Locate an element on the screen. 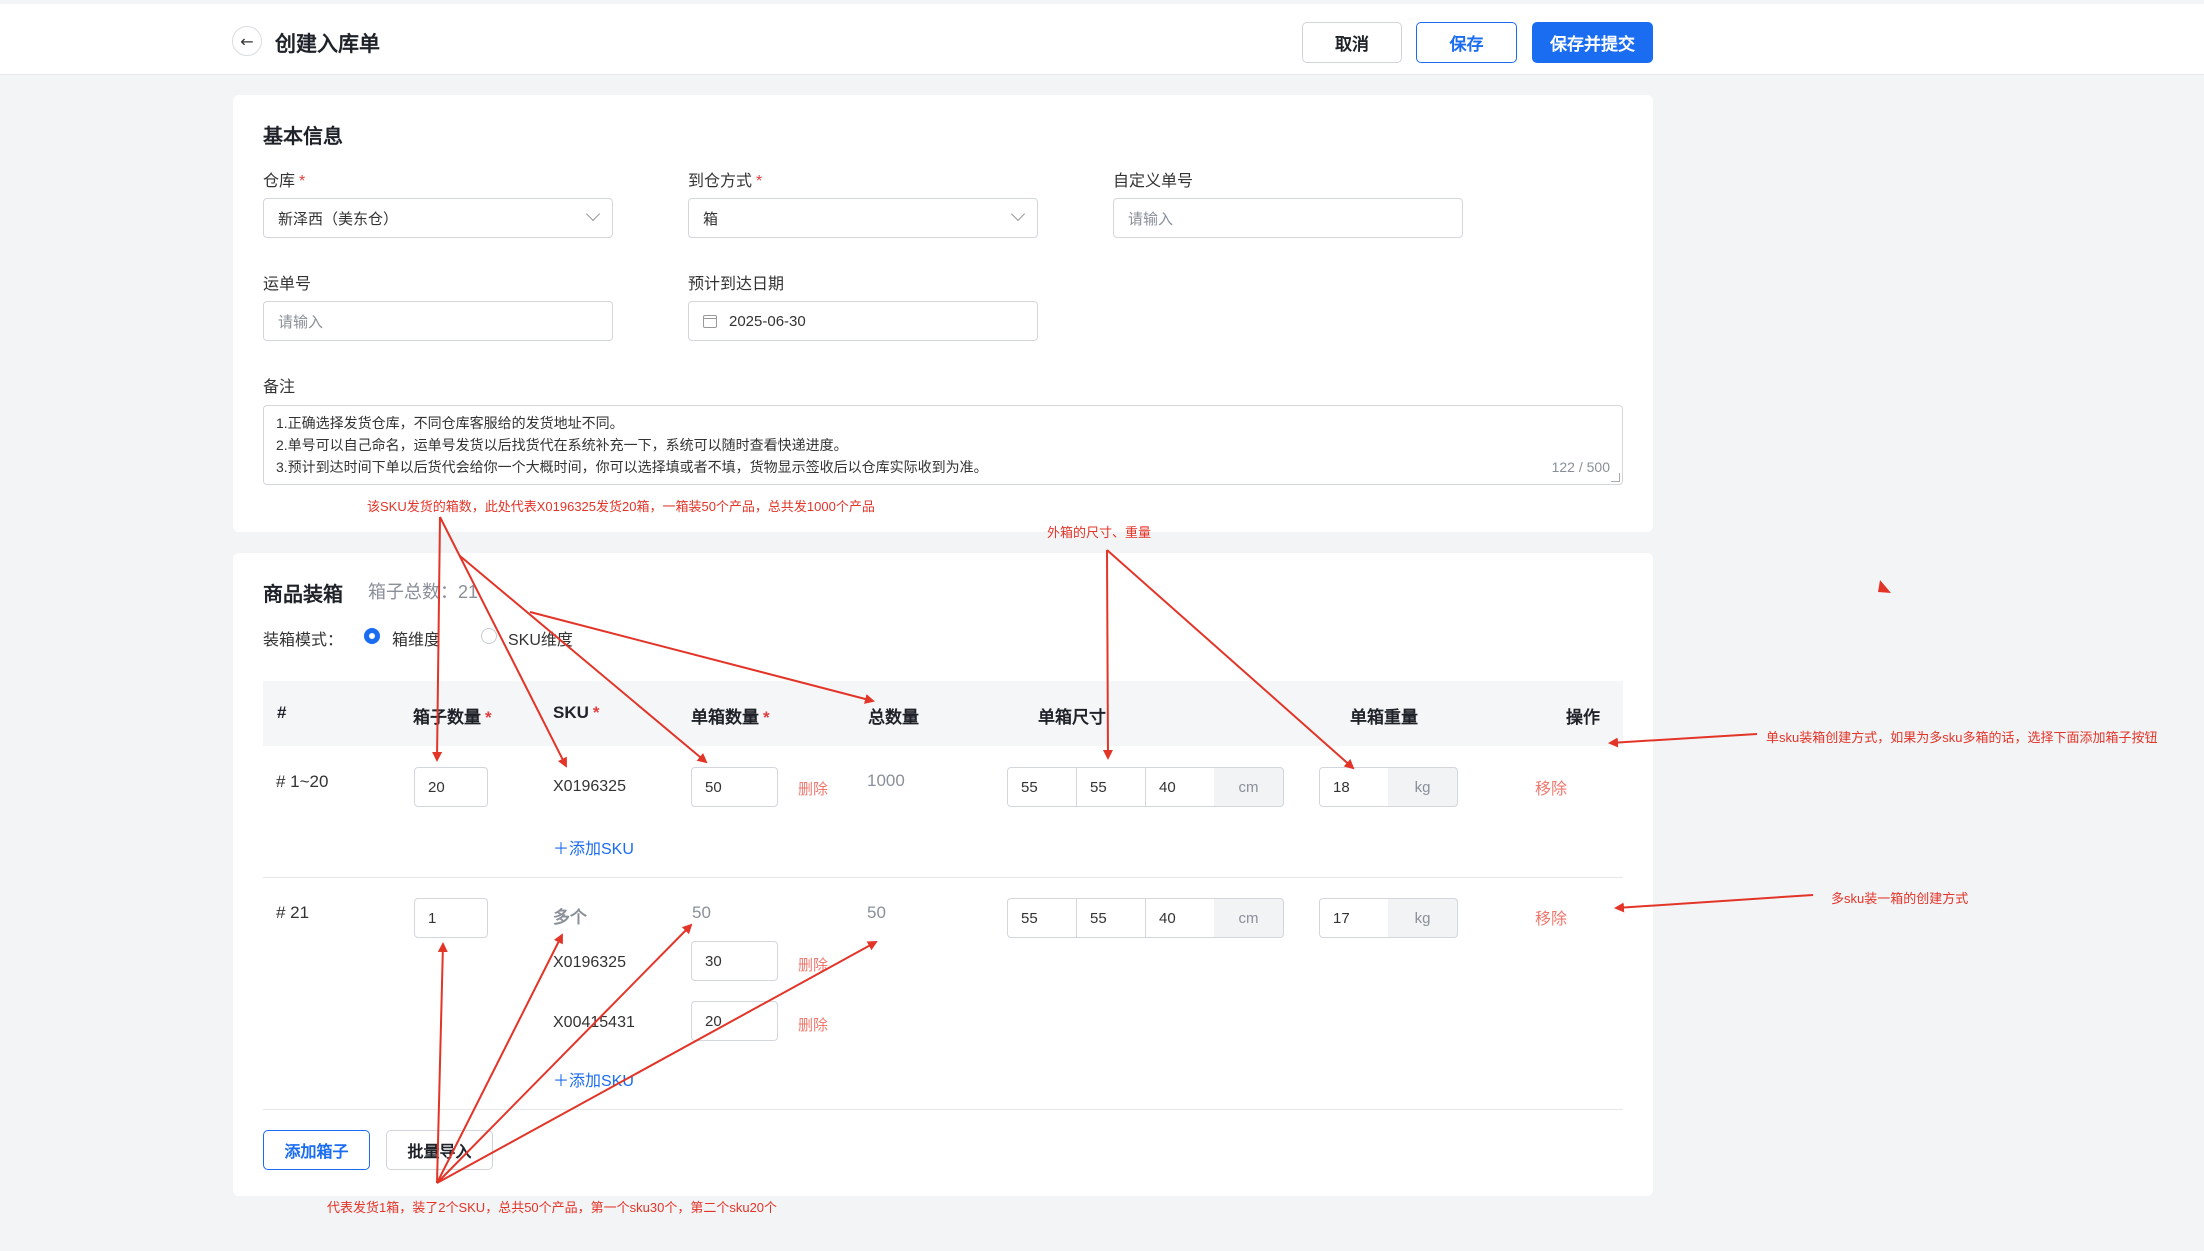 The height and width of the screenshot is (1251, 2204). packing-title: 商品装箱 is located at coordinates (303, 595).